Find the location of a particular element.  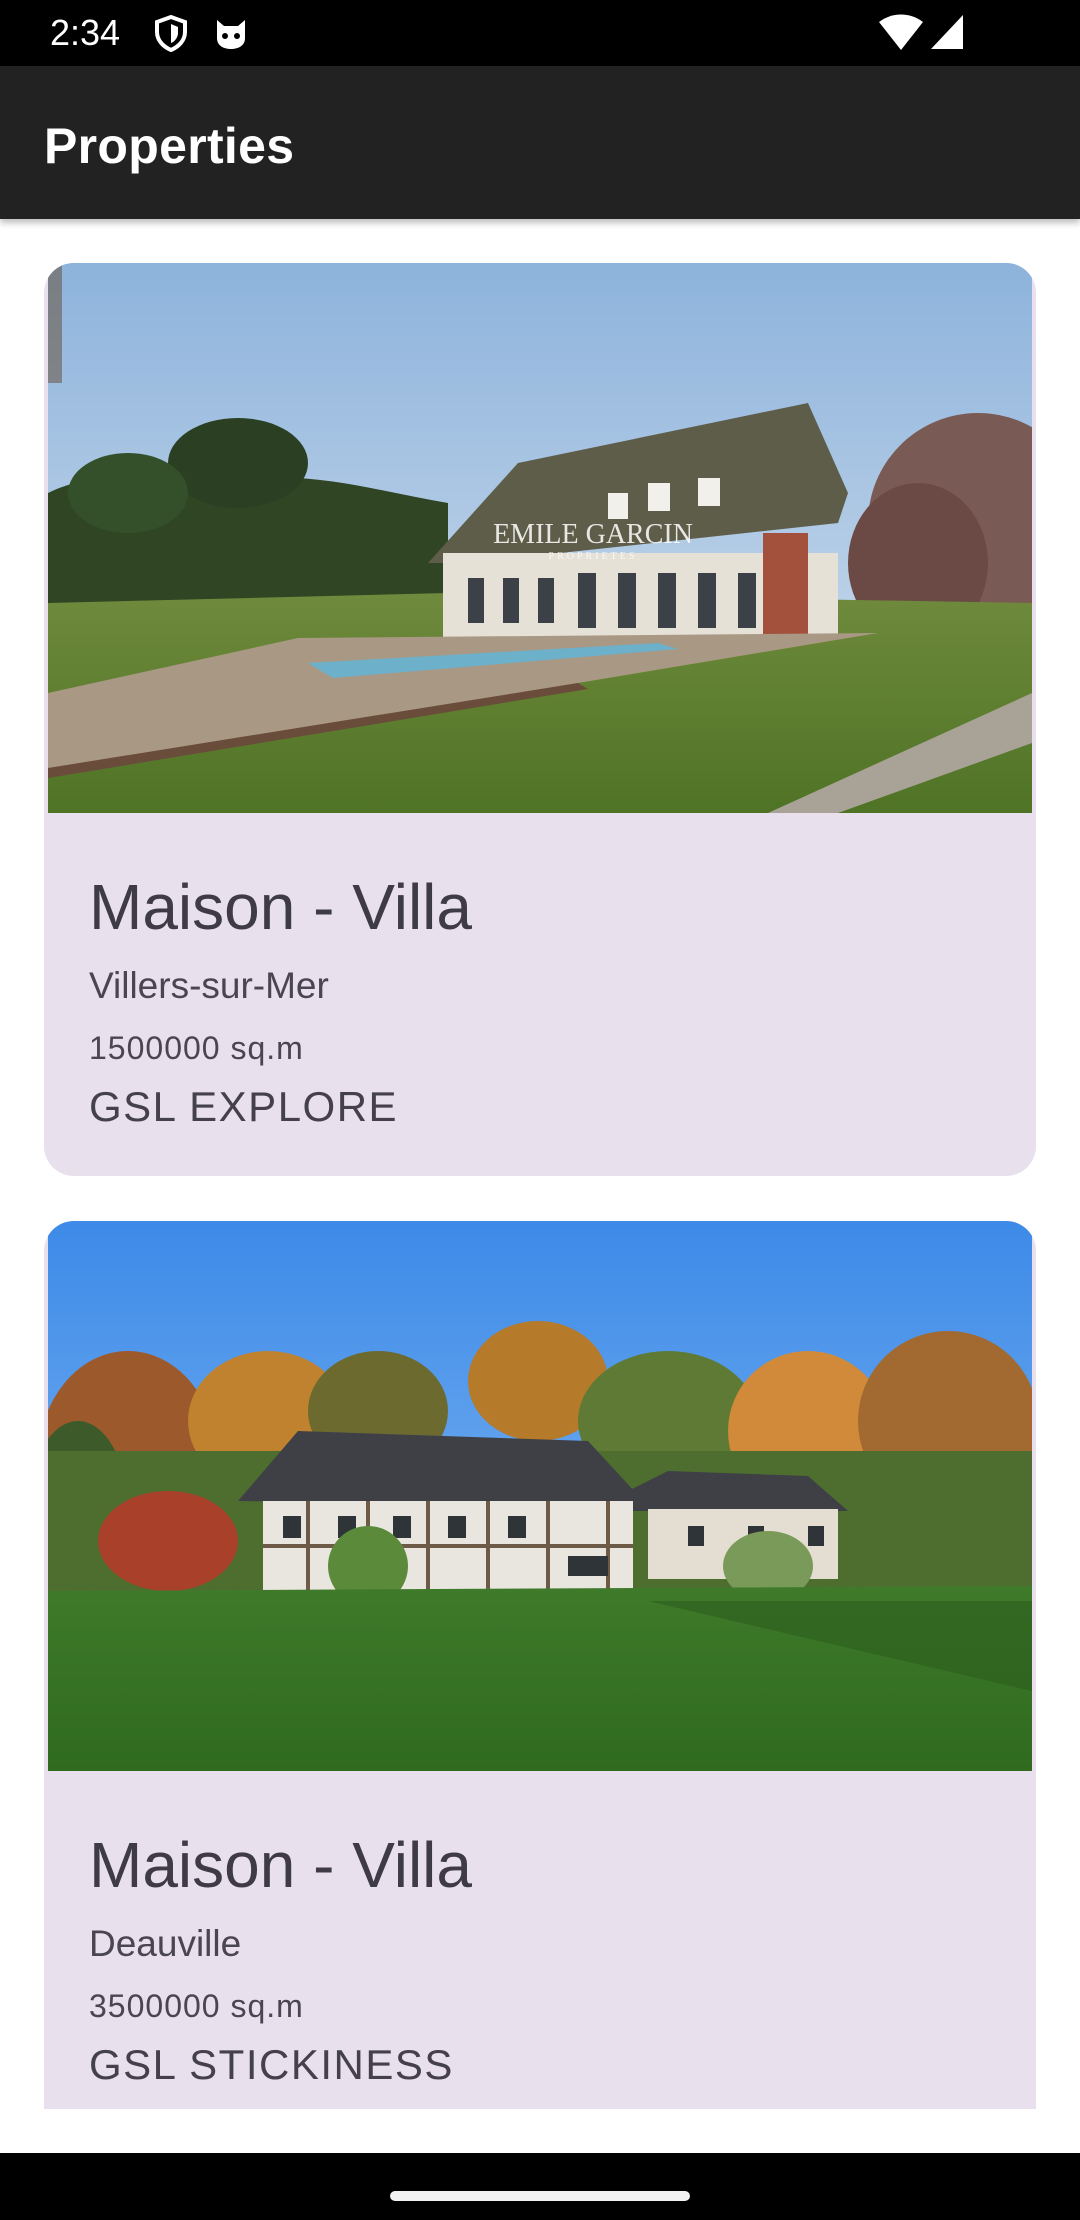

status-bar: 2:34 is located at coordinates (540, 33).